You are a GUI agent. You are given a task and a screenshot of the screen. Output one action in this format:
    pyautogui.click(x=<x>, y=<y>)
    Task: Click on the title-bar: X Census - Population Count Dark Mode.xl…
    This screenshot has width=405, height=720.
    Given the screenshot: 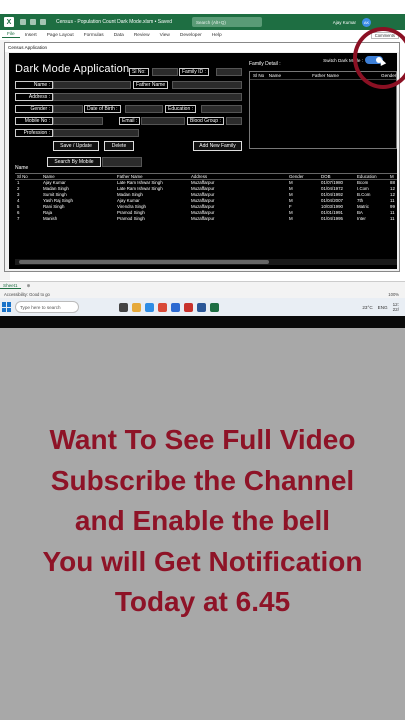 What is the action you would take?
    pyautogui.click(x=202, y=22)
    